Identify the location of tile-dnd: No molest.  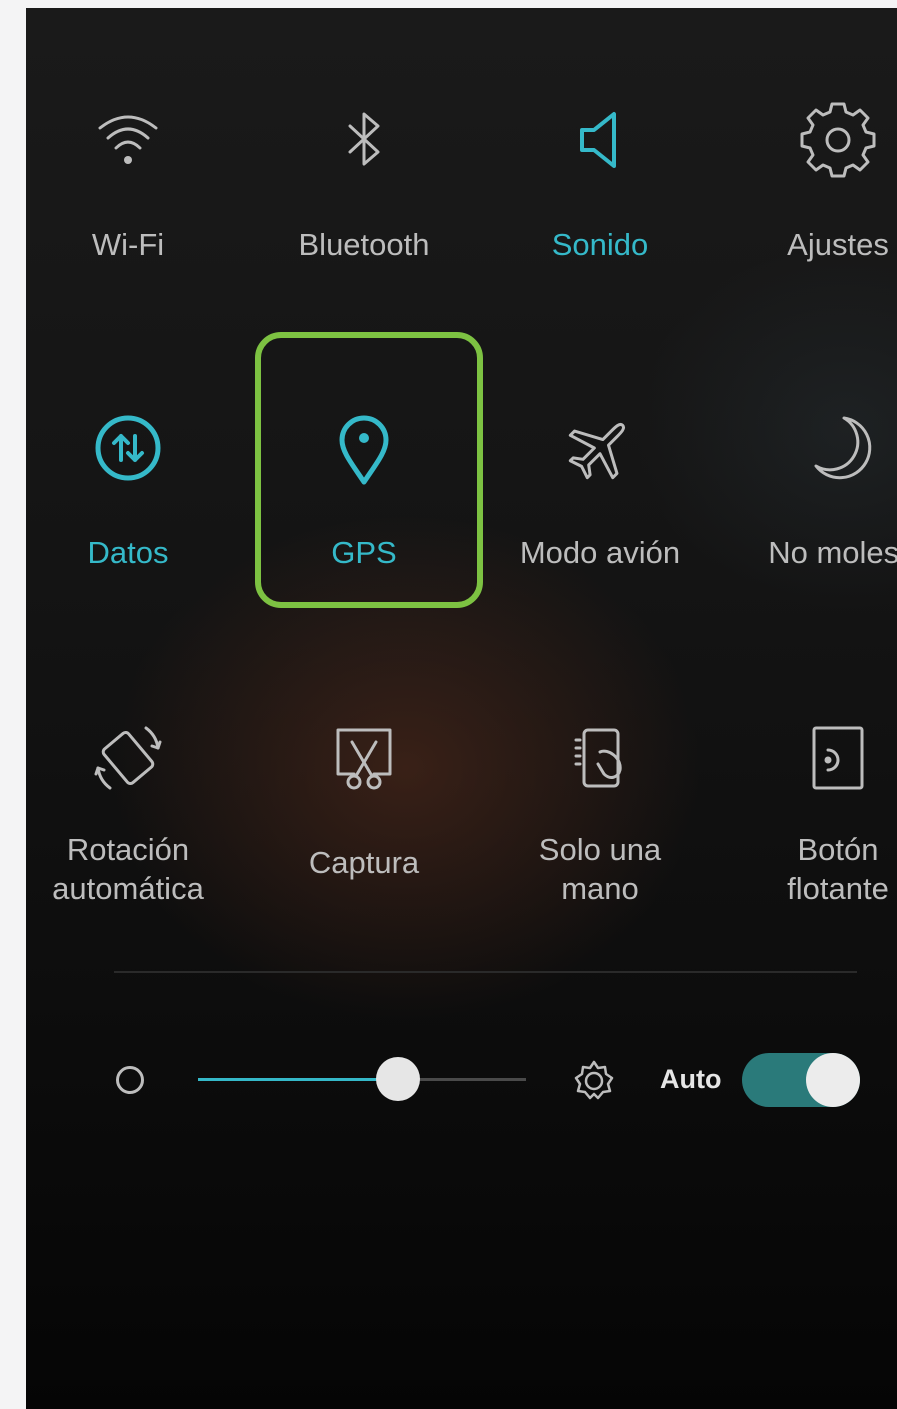
(810, 508).